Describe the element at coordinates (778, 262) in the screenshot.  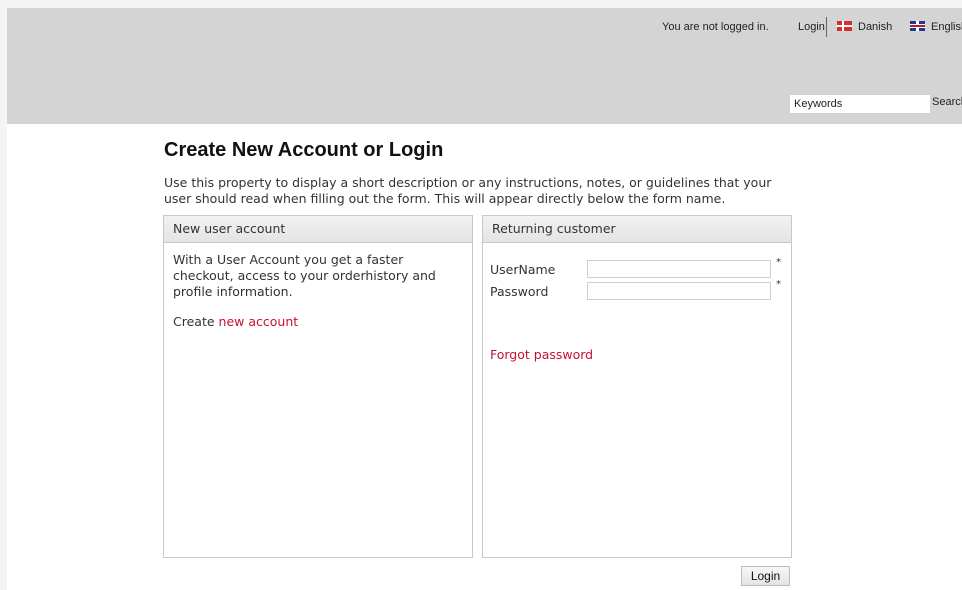
I see `username-required-mark: *` at that location.